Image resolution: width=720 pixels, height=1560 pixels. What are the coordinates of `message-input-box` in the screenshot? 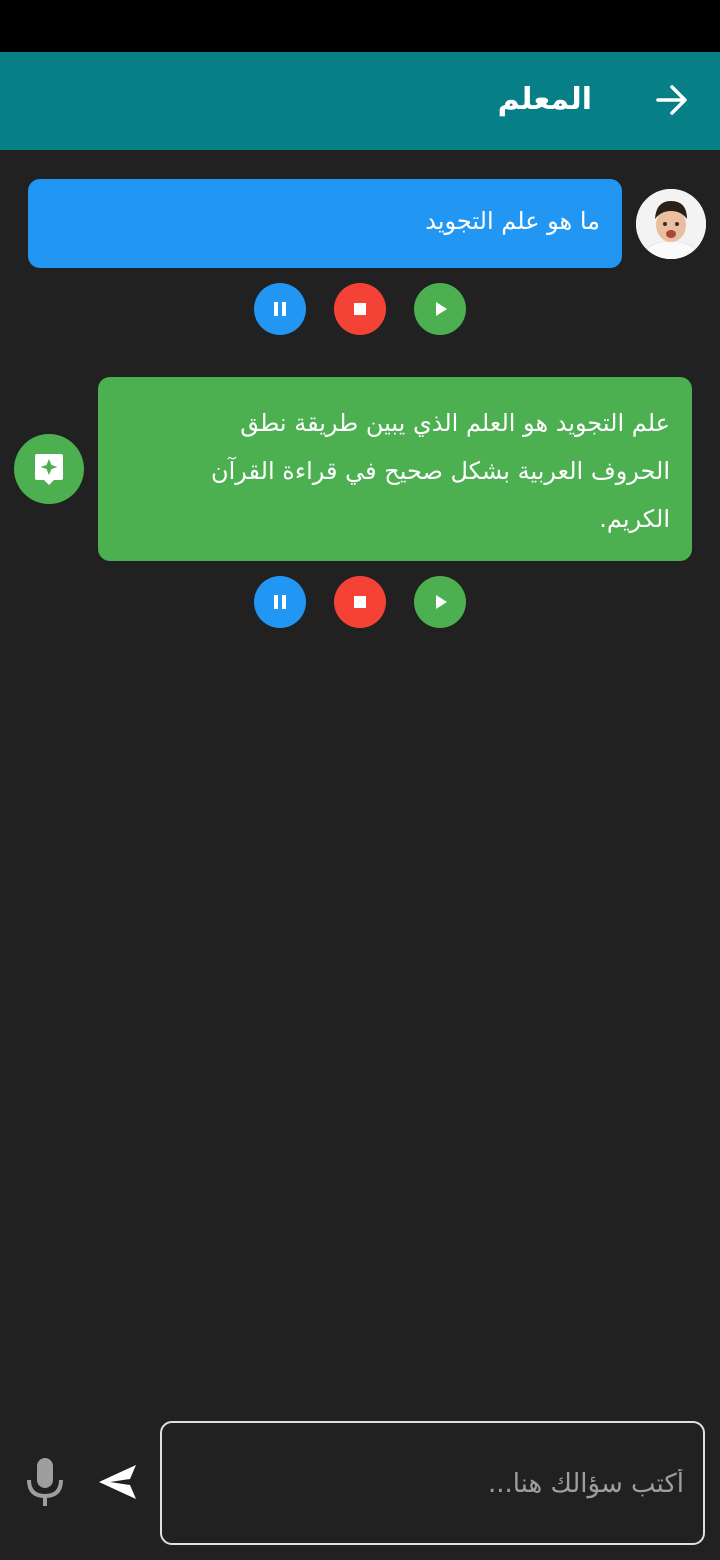 It's located at (432, 1483).